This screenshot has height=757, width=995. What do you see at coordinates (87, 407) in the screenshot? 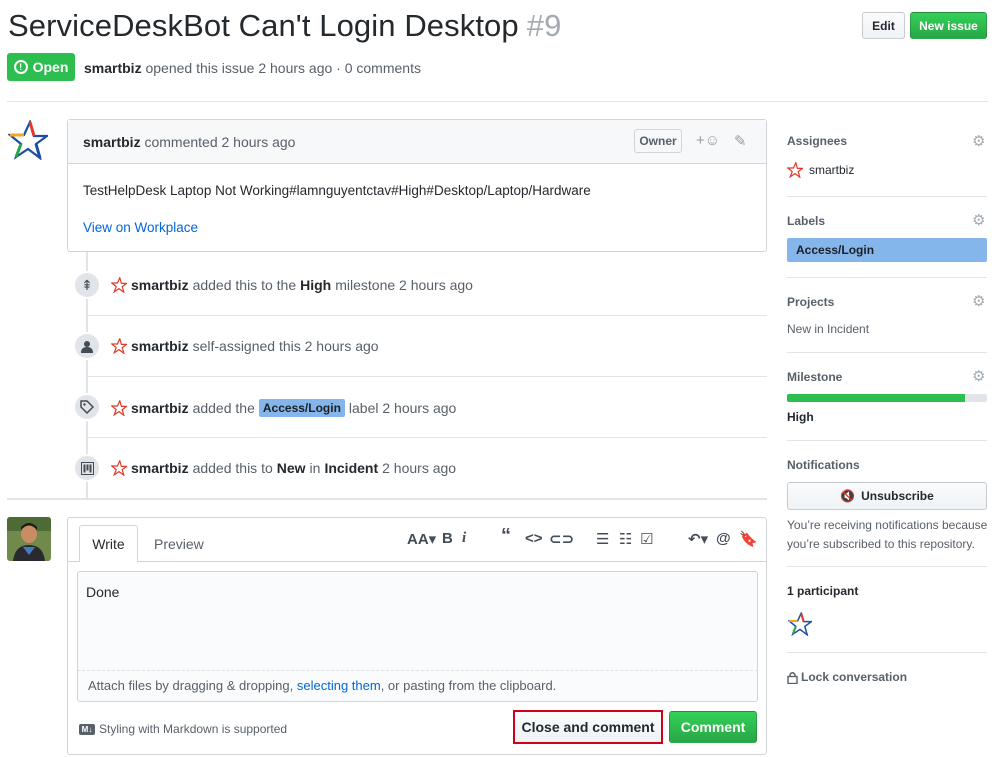
I see `tag-icon` at bounding box center [87, 407].